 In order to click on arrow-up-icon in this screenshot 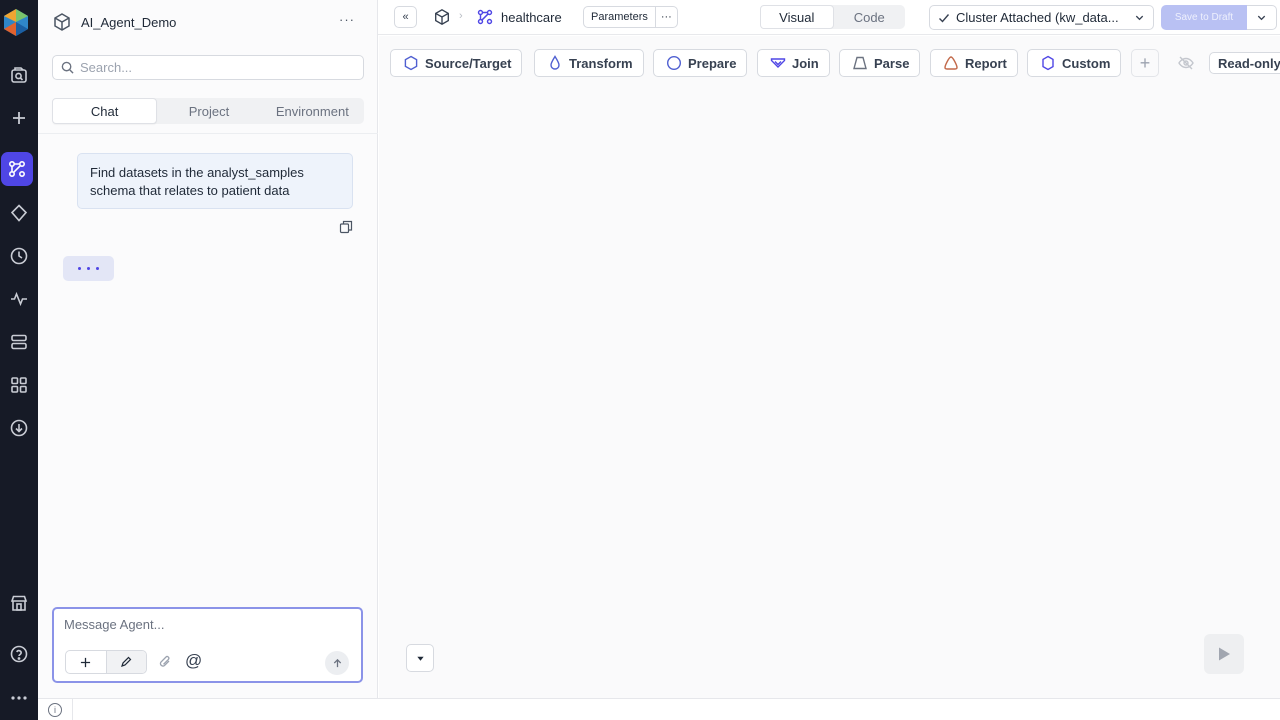, I will do `click(337, 662)`.